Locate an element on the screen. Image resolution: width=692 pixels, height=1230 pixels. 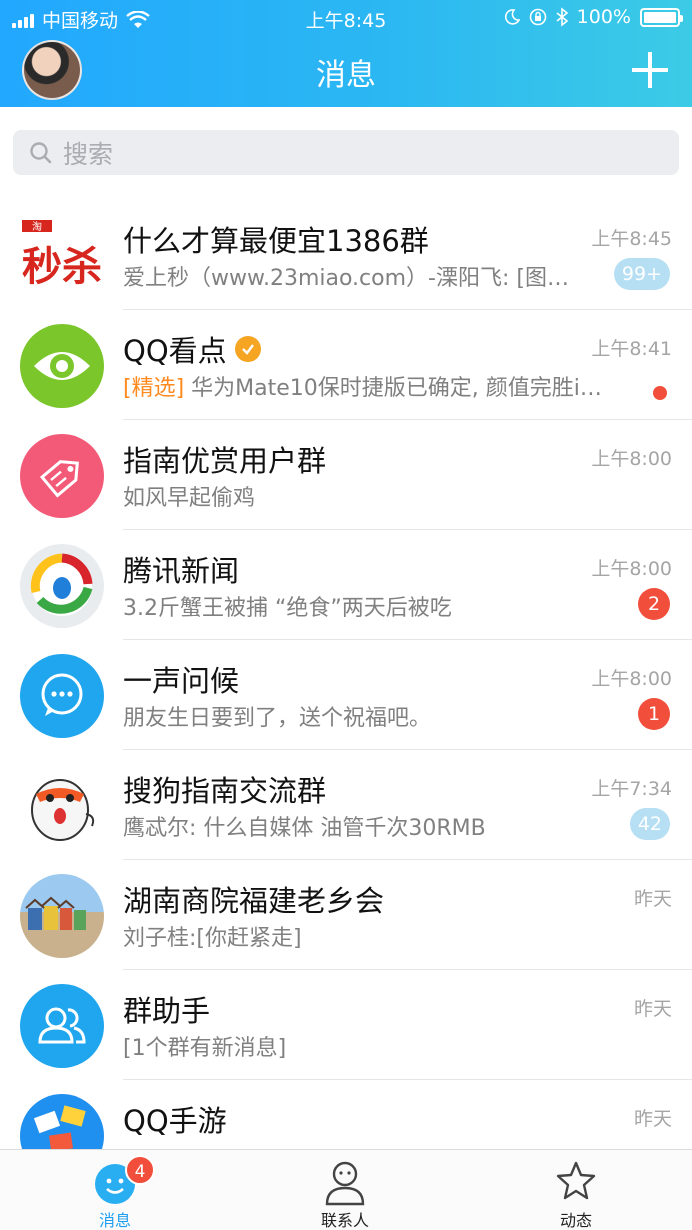
tab-feed: 动态 is located at coordinates (576, 1190).